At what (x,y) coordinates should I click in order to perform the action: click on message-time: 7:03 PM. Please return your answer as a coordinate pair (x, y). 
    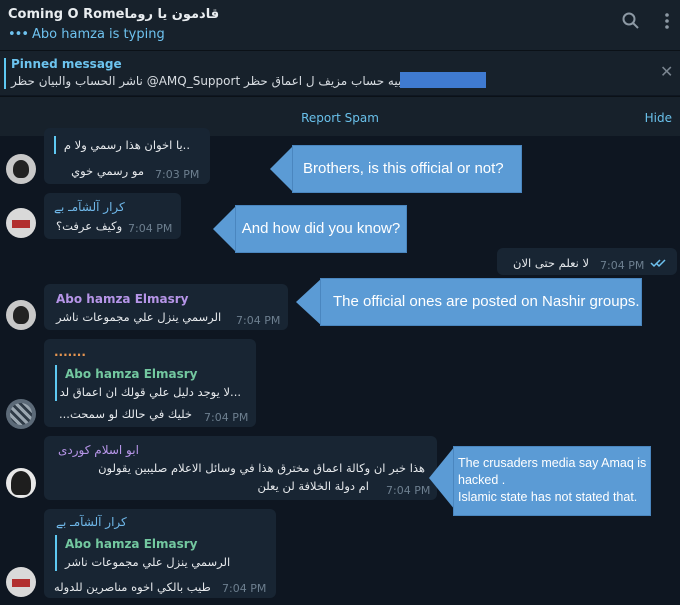
    Looking at the image, I should click on (177, 174).